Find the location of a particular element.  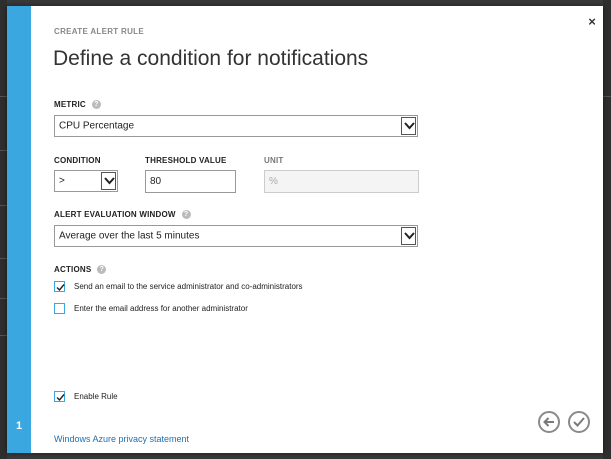

arrow-left-icon is located at coordinates (548, 422).